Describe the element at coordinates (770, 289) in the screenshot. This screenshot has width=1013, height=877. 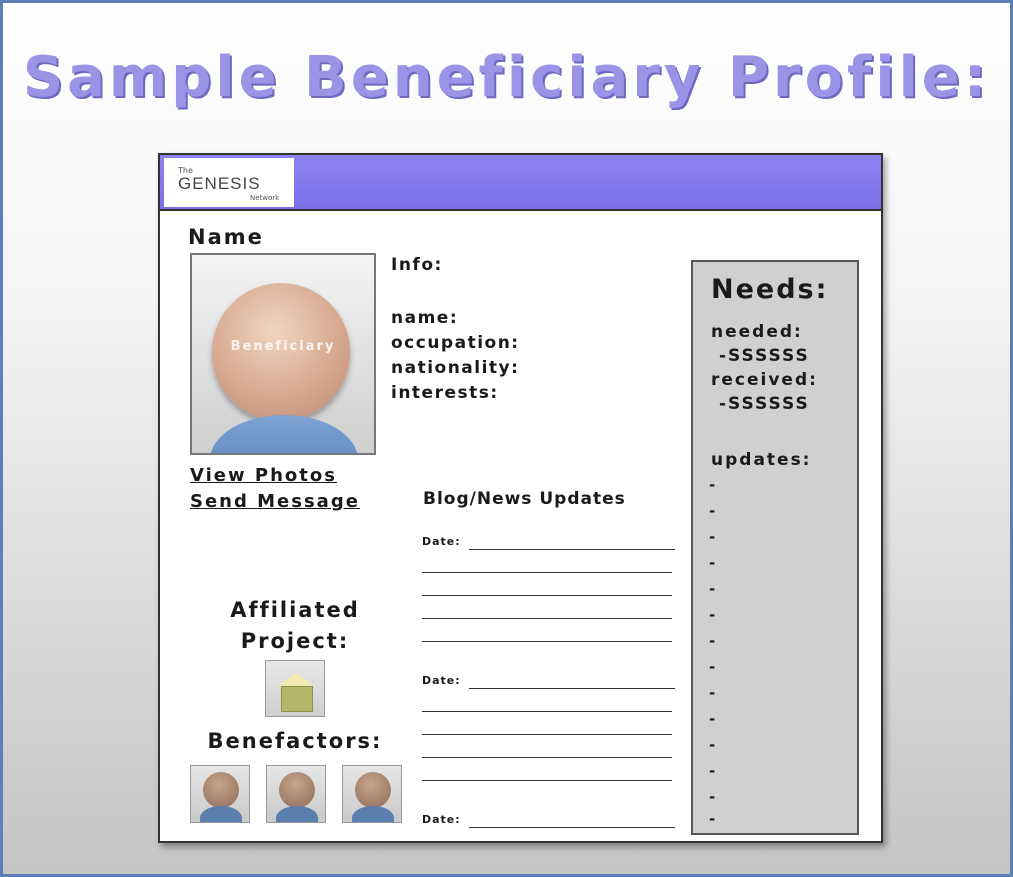
I see `needs-title: Needs:` at that location.